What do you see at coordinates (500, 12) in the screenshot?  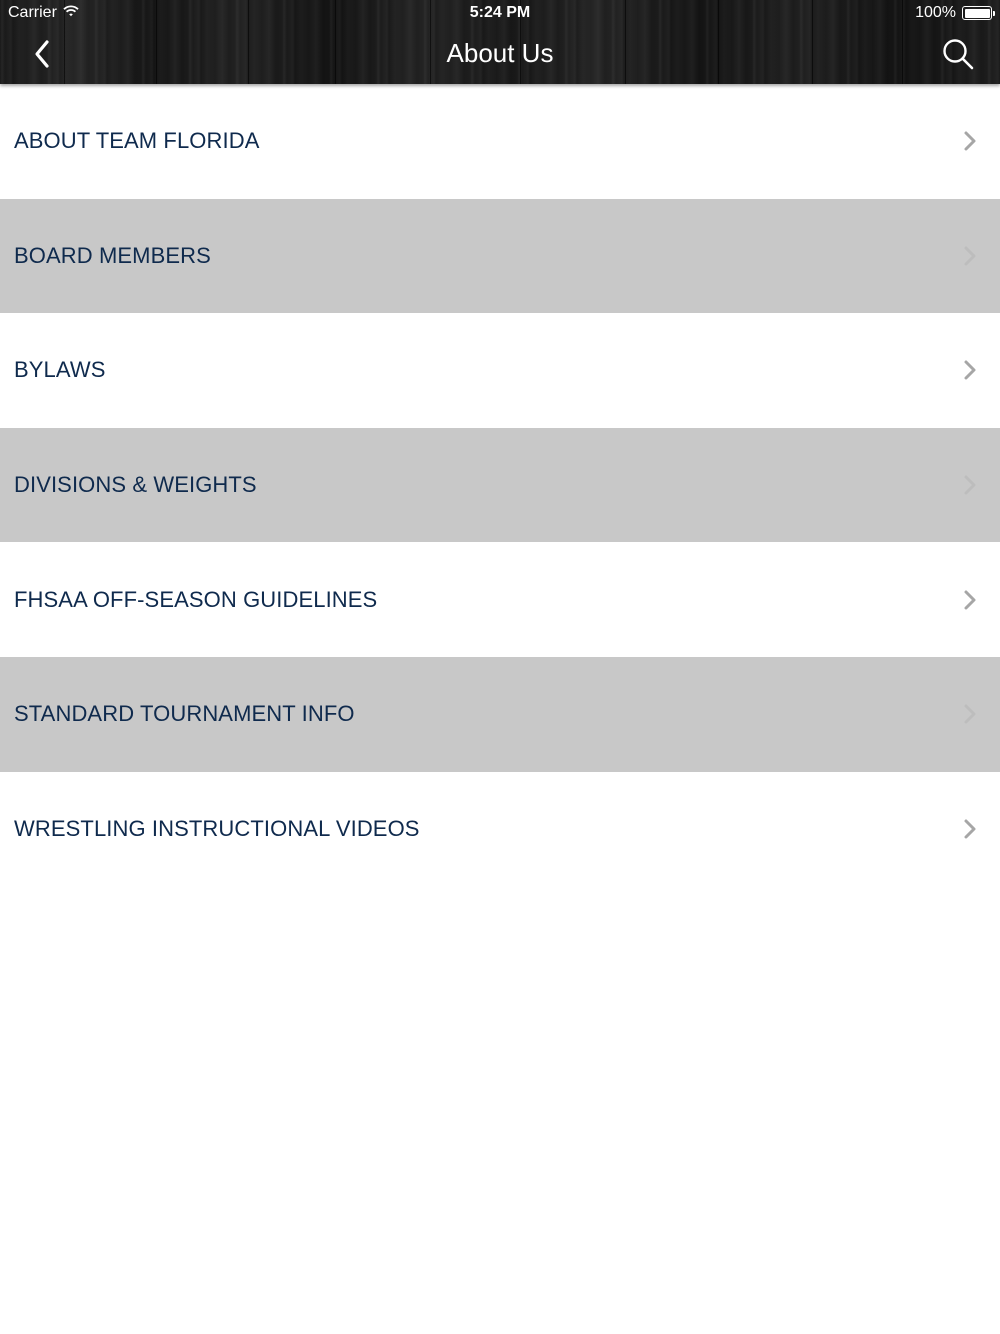 I see `status-time: 5:24 PM` at bounding box center [500, 12].